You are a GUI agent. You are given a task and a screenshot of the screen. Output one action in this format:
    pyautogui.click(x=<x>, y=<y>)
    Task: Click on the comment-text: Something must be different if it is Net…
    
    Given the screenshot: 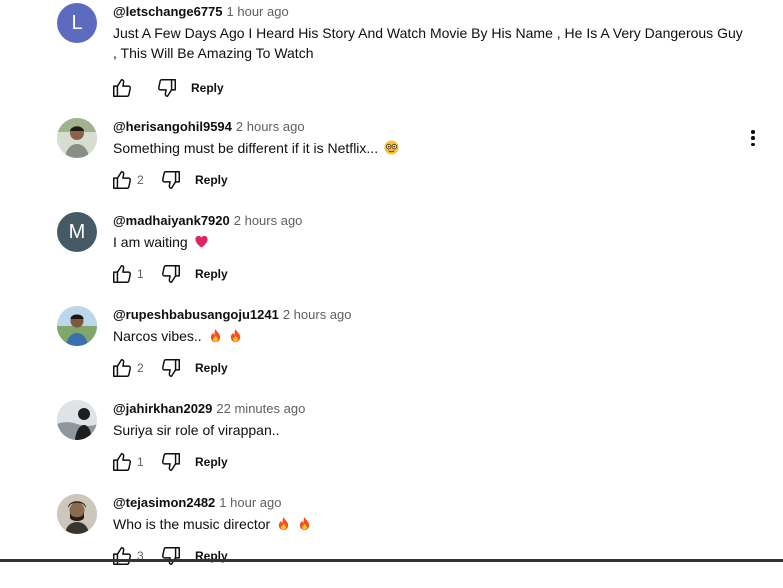 What is the action you would take?
    pyautogui.click(x=428, y=148)
    